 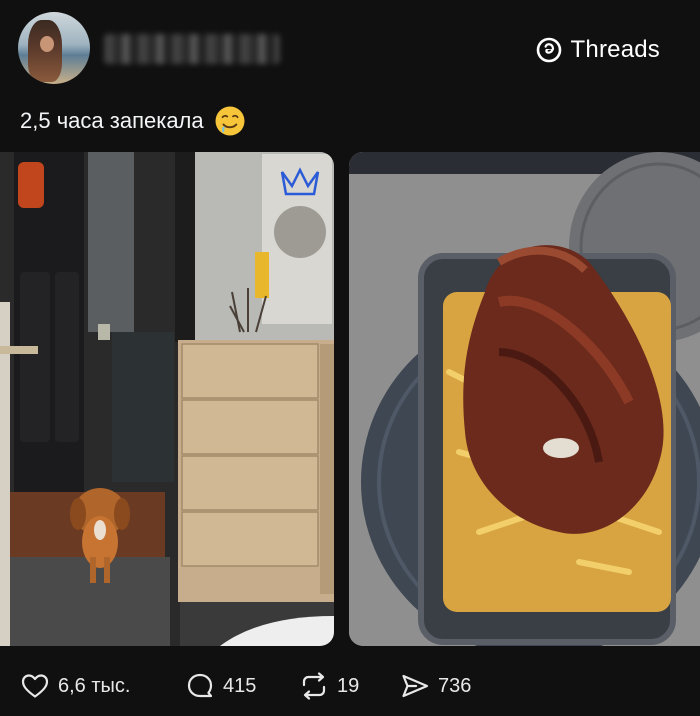 I want to click on reply-count: 415, so click(x=240, y=685).